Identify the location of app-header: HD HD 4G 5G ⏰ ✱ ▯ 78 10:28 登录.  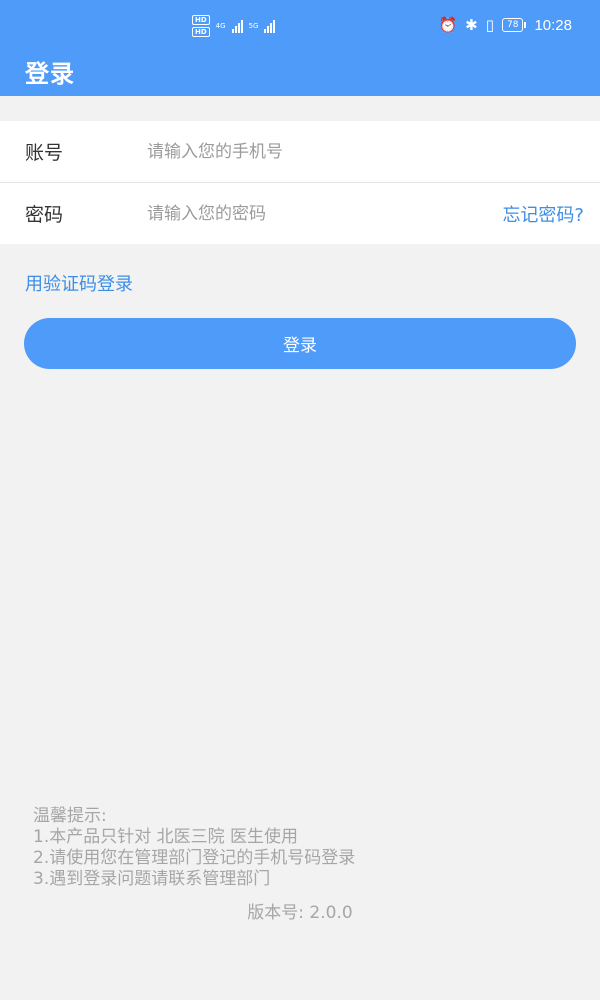
(300, 48).